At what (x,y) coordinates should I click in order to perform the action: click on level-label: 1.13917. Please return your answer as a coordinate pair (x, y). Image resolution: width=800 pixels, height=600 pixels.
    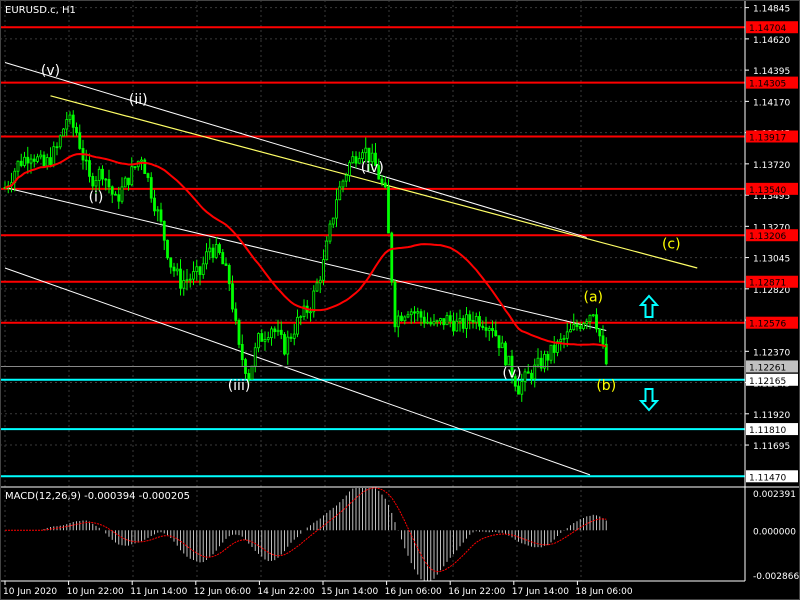
    Looking at the image, I should click on (767, 138).